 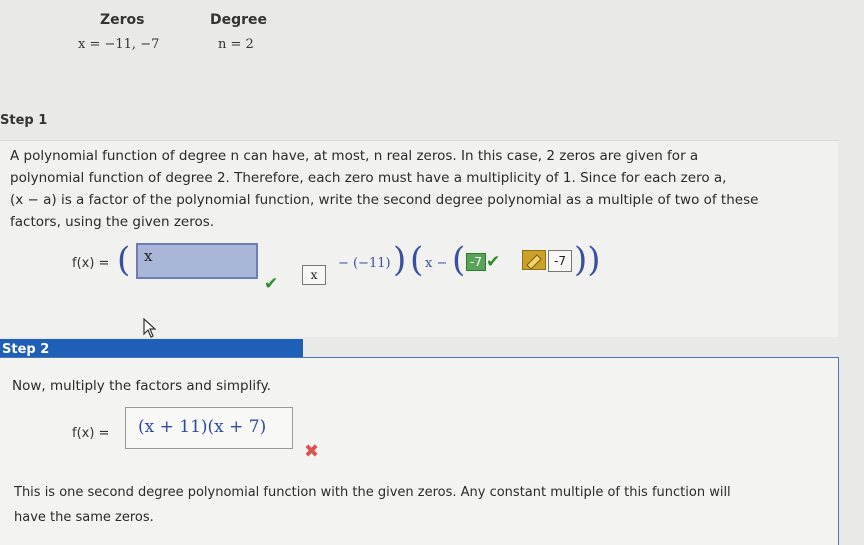 What do you see at coordinates (91, 433) in the screenshot?
I see `step2-fx-label: f(x) =` at bounding box center [91, 433].